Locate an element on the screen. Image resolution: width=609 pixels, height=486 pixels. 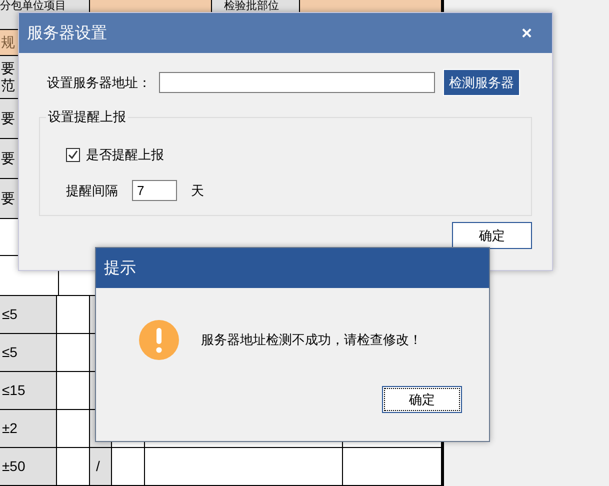
table-cell: / is located at coordinates (101, 467).